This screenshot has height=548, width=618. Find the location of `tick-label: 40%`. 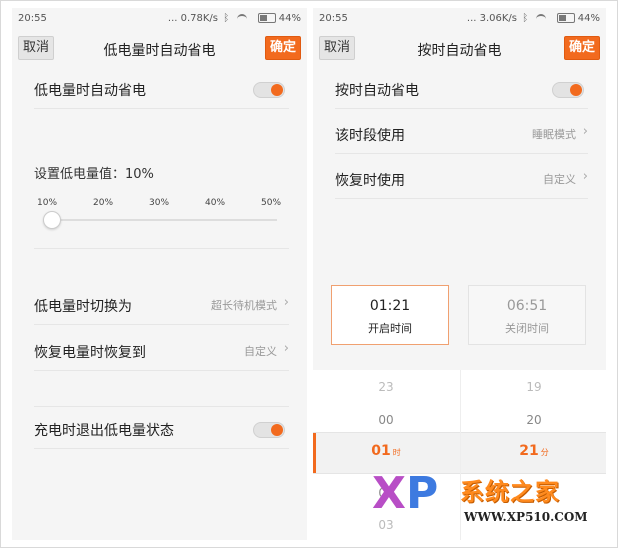

tick-label: 40% is located at coordinates (215, 203).